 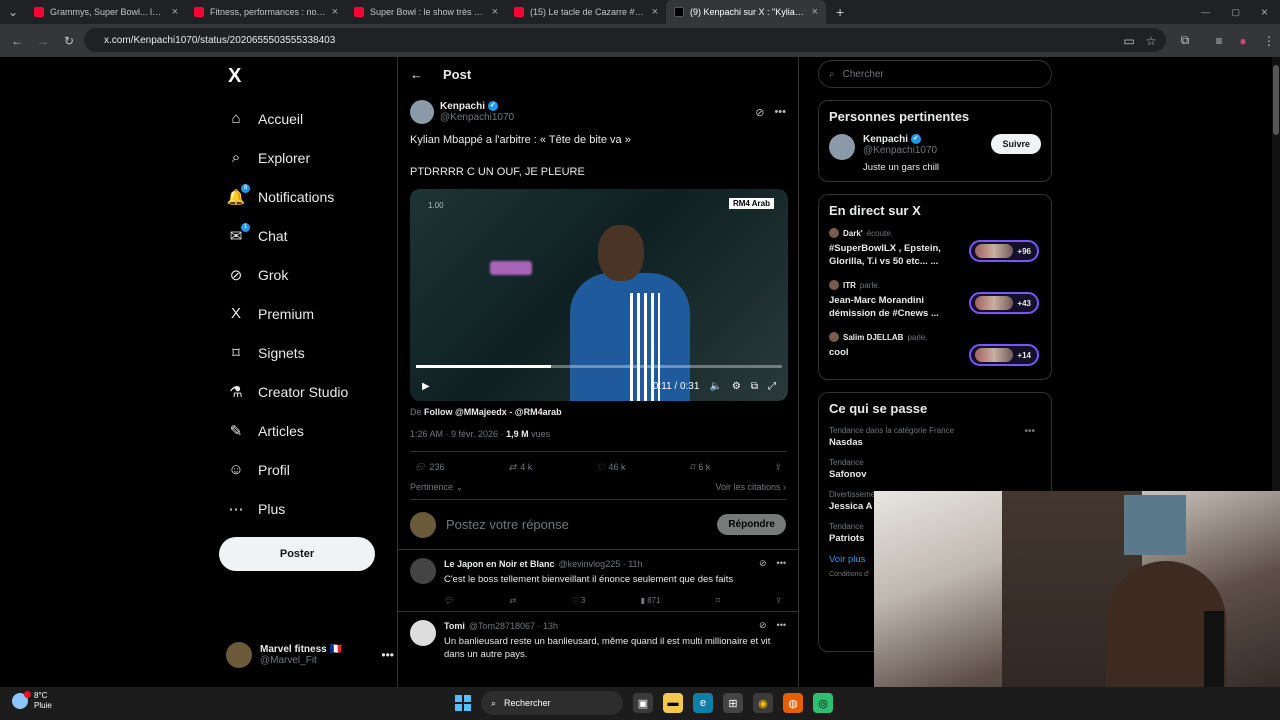 What do you see at coordinates (234, 76) in the screenshot?
I see `x-logo: X` at bounding box center [234, 76].